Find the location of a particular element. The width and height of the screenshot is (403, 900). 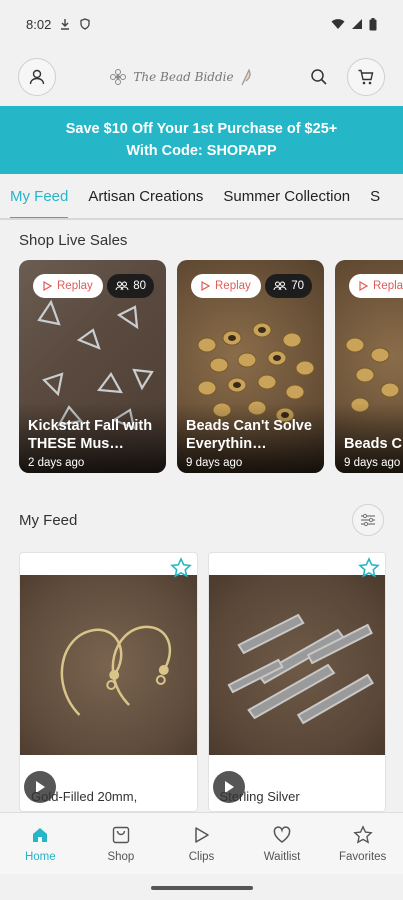

viewers-count: 80 is located at coordinates (139, 286).